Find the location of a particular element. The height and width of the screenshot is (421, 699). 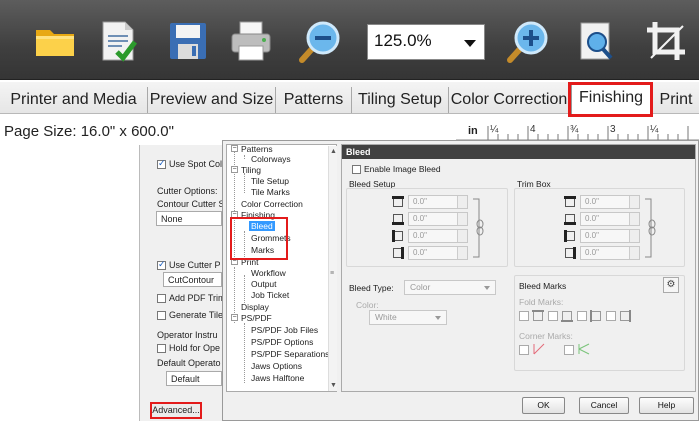

tree-item-jaws-halftone: Jaws Halftone is located at coordinates (277, 378).